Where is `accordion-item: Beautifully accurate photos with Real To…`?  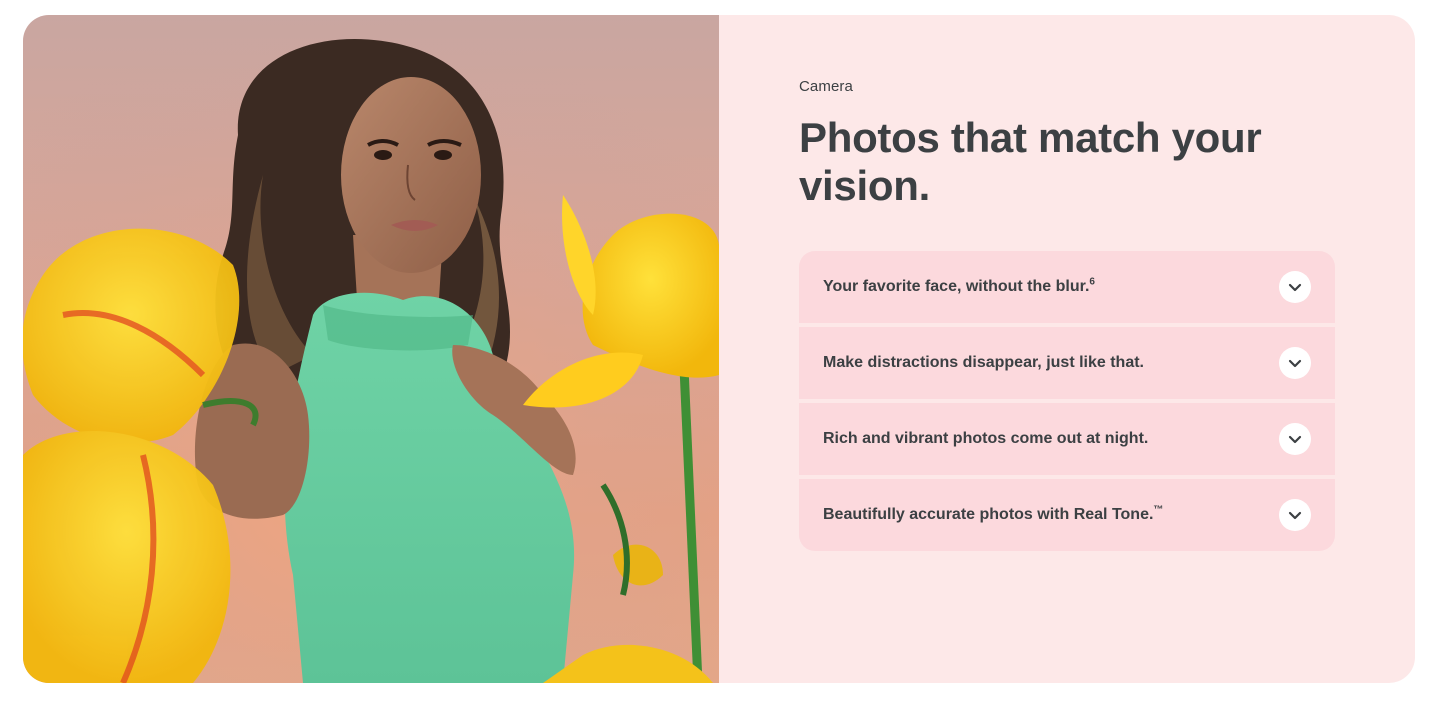 accordion-item: Beautifully accurate photos with Real To… is located at coordinates (1067, 515).